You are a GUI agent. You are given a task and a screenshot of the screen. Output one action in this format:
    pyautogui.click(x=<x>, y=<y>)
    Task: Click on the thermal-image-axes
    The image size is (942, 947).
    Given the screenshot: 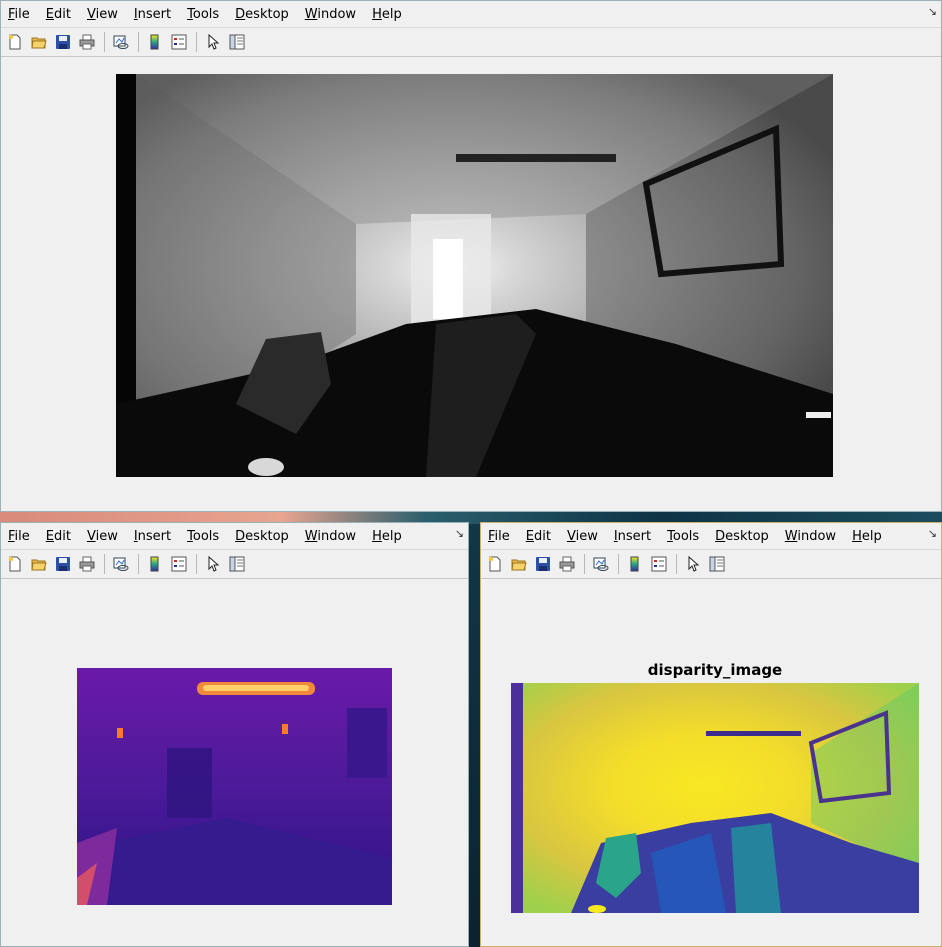 What is the action you would take?
    pyautogui.click(x=234, y=786)
    